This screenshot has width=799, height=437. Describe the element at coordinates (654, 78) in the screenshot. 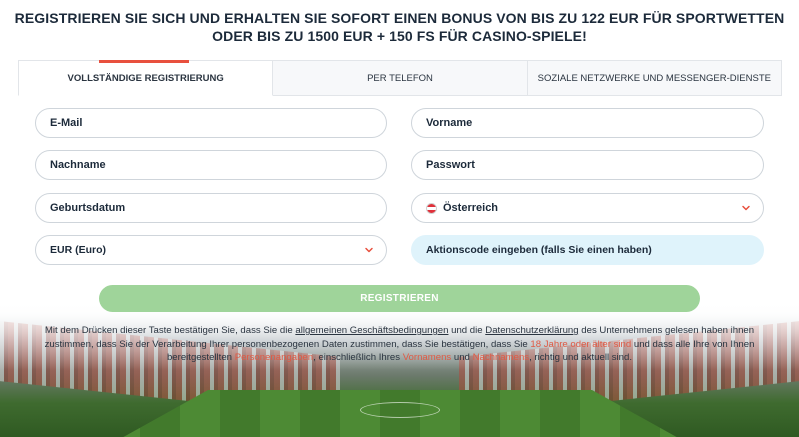

I see `tab-social-networks: SOZIALE NETZWERKE UND MESSENGER-DIENSTE` at that location.